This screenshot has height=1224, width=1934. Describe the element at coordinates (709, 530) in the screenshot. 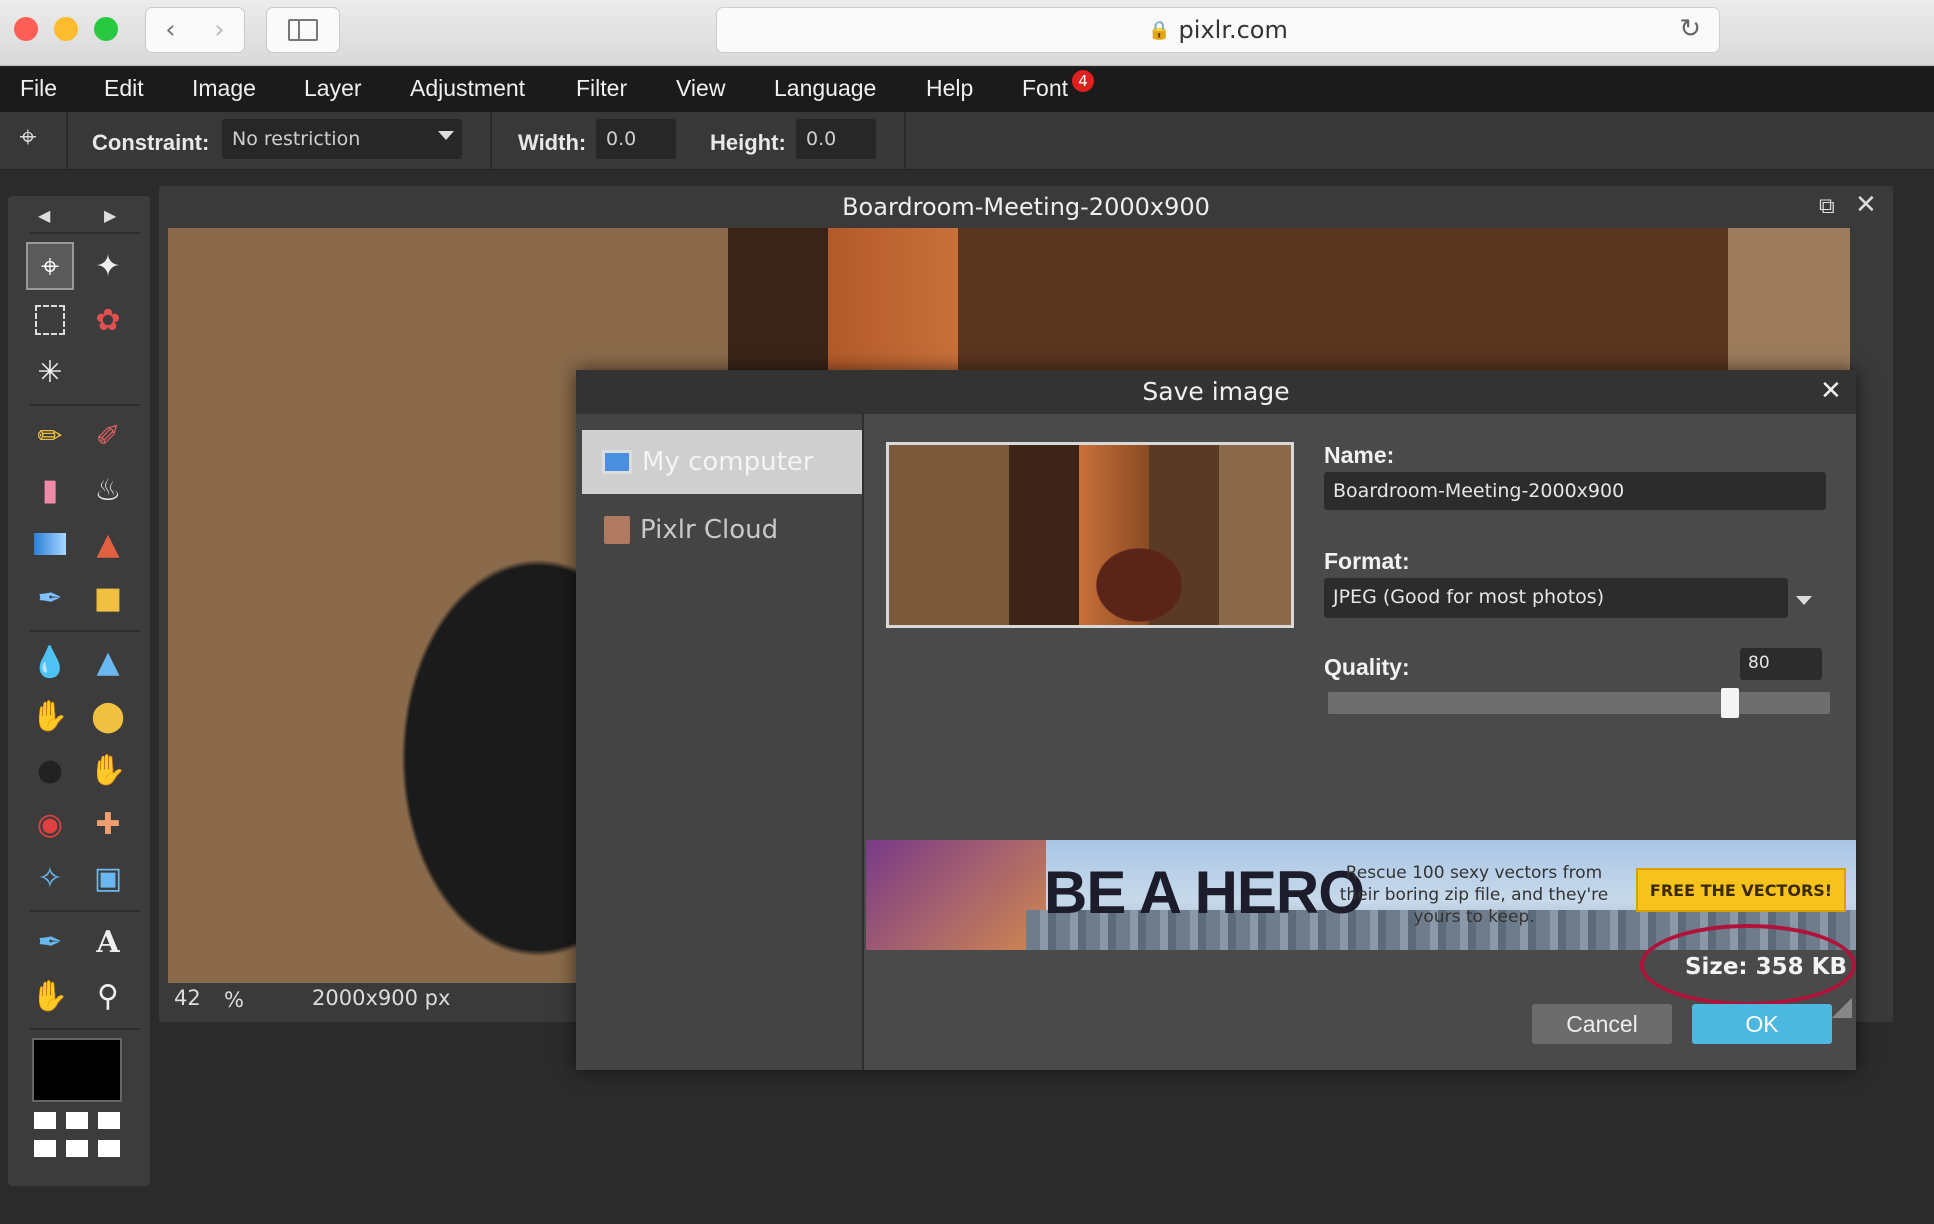

I see `location-label: Pixlr Cloud` at that location.